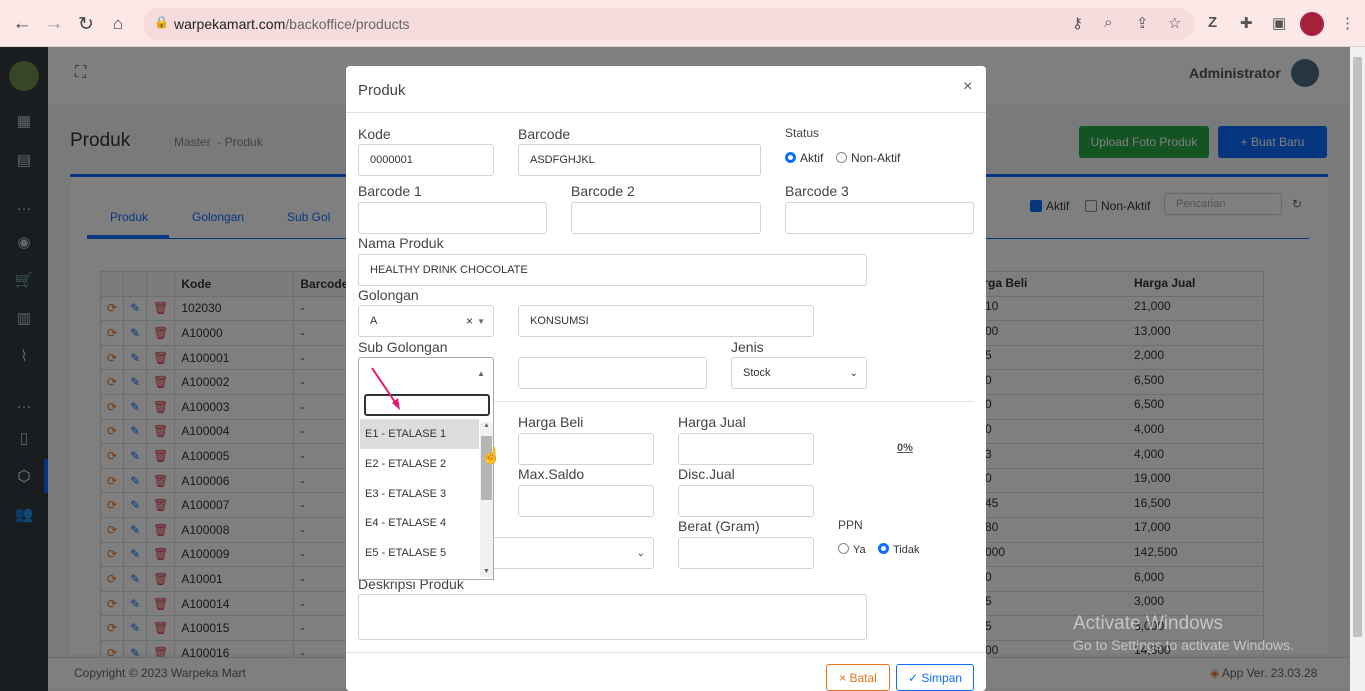 This screenshot has width=1365, height=691. What do you see at coordinates (1148, 623) in the screenshot?
I see `watermark-title: Activate Windows` at bounding box center [1148, 623].